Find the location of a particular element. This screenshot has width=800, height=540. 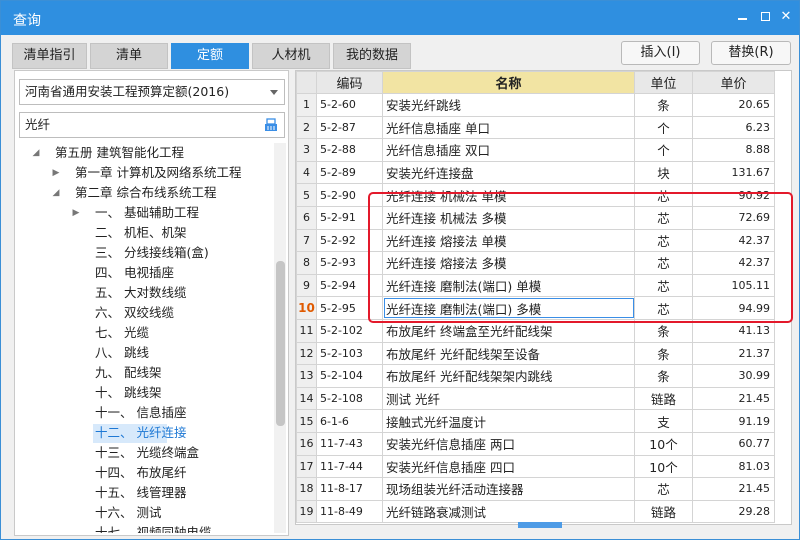

table-row: 2 5-2-87 光纤信息插座 单口个 6.23 is located at coordinates (535, 127).